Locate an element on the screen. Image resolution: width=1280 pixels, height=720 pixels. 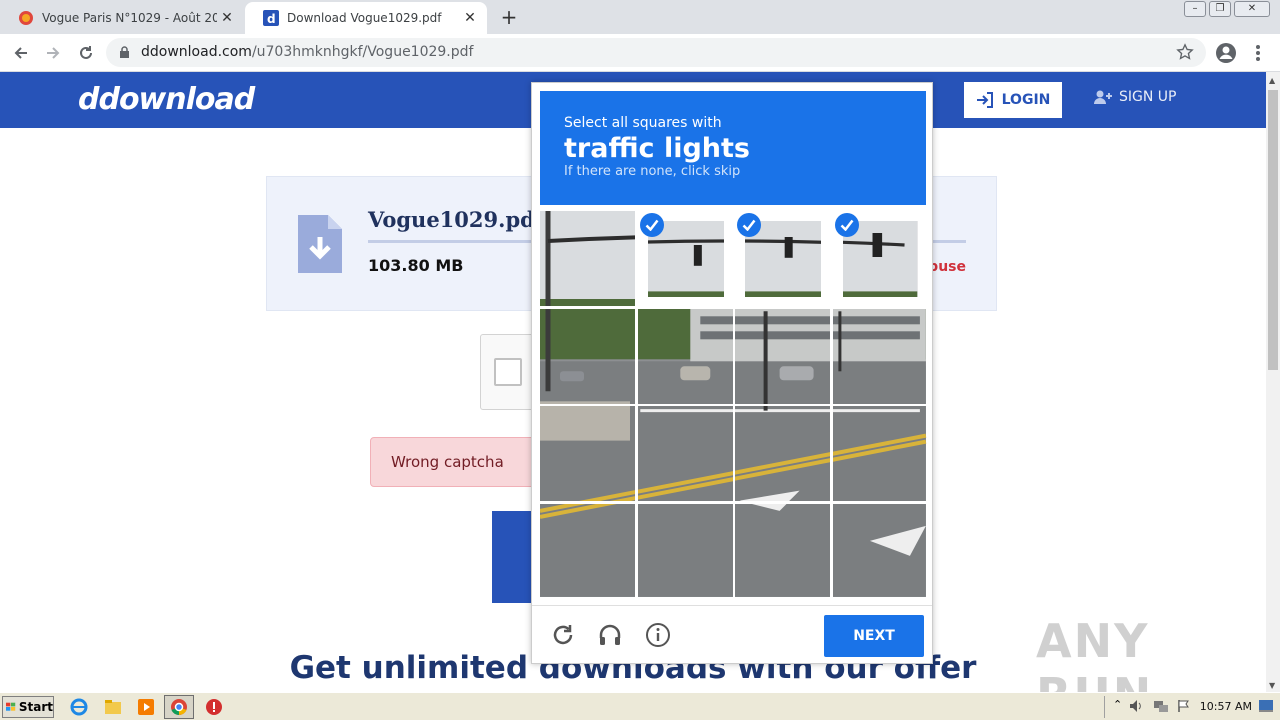
signup-link: SIGN UP is located at coordinates (1134, 97).